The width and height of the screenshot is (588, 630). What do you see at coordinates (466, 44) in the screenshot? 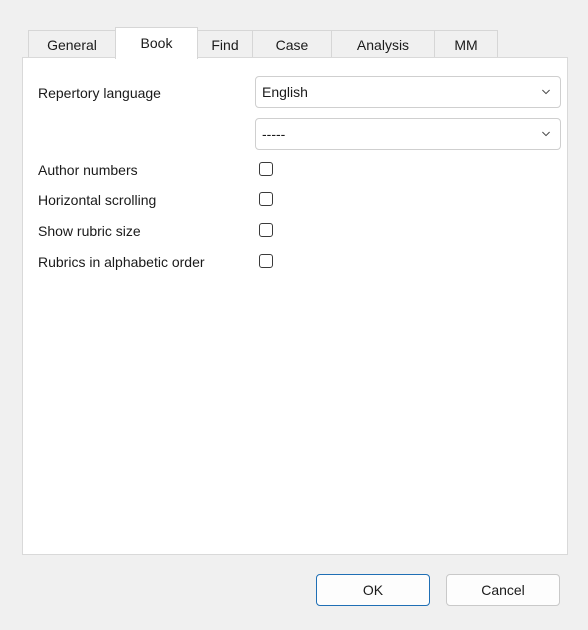
I see `tab-mm: MM` at bounding box center [466, 44].